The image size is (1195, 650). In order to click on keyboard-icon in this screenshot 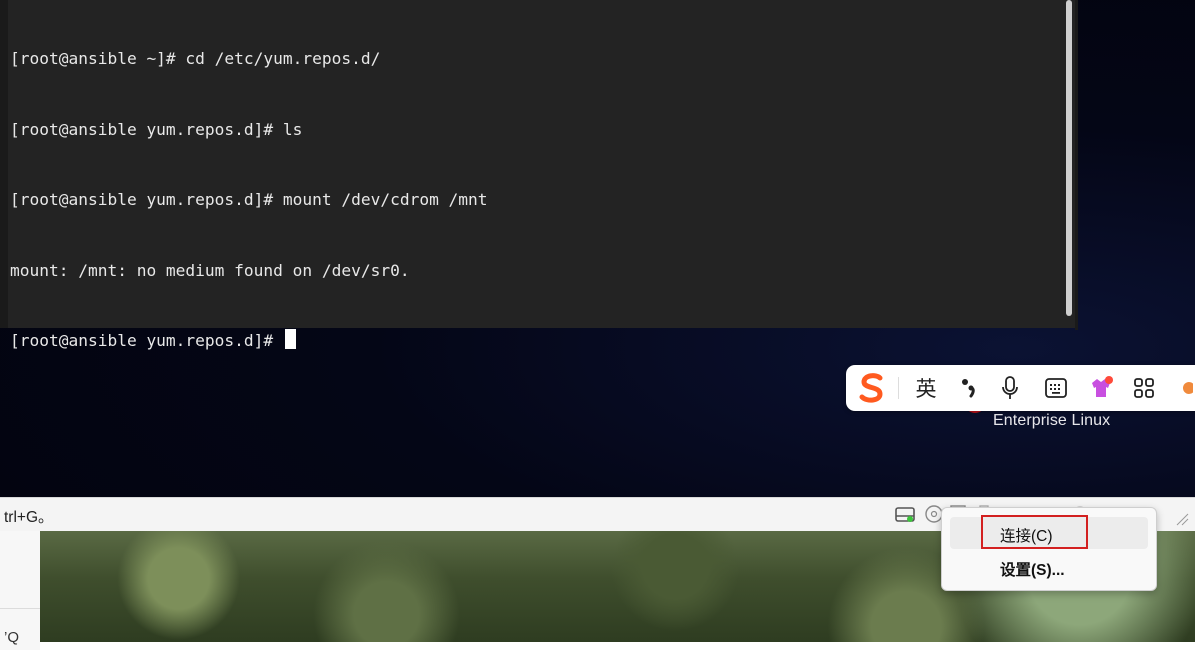, I will do `click(1056, 388)`.